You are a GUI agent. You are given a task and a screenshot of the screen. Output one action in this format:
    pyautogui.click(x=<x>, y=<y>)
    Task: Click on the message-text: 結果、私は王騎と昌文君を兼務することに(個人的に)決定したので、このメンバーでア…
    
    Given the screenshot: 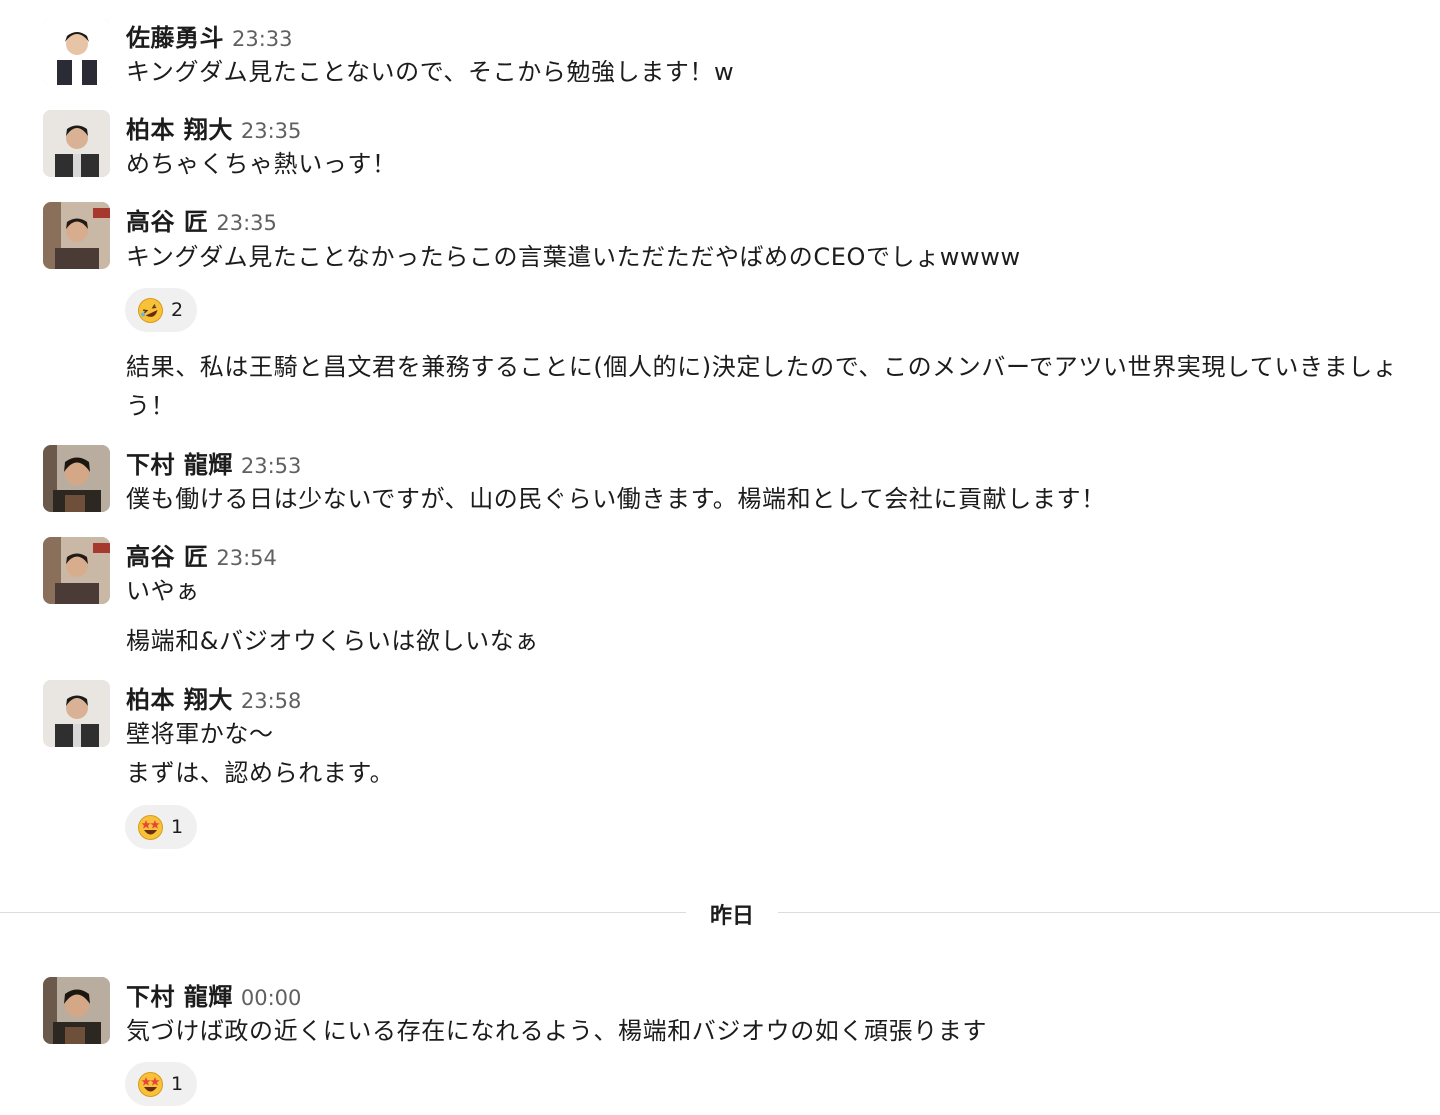 What is the action you would take?
    pyautogui.click(x=762, y=386)
    